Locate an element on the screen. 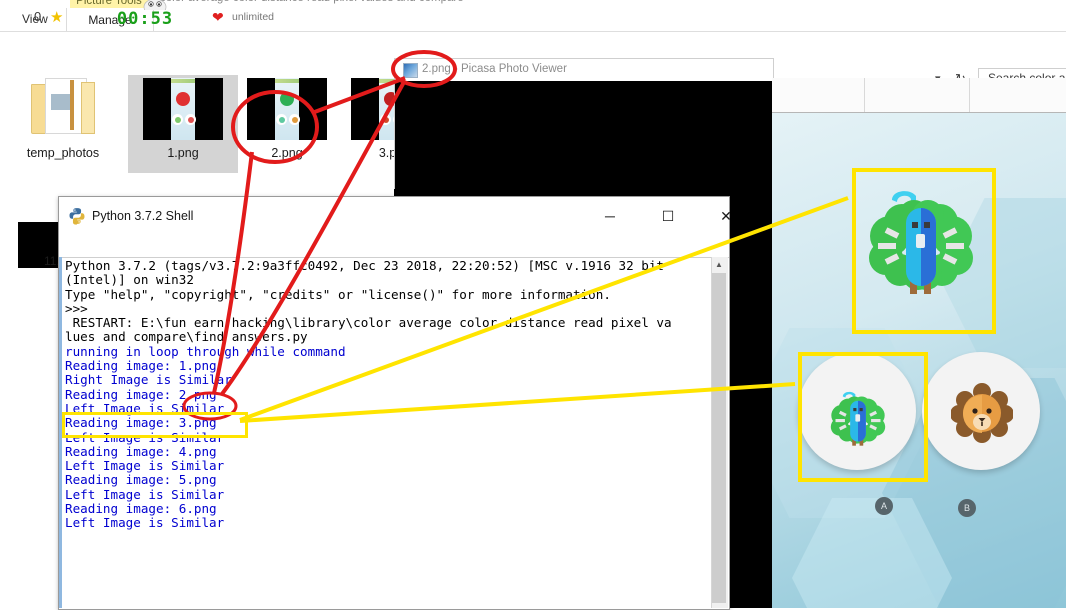 The width and height of the screenshot is (1066, 610). console-line: >>> is located at coordinates (76, 308).